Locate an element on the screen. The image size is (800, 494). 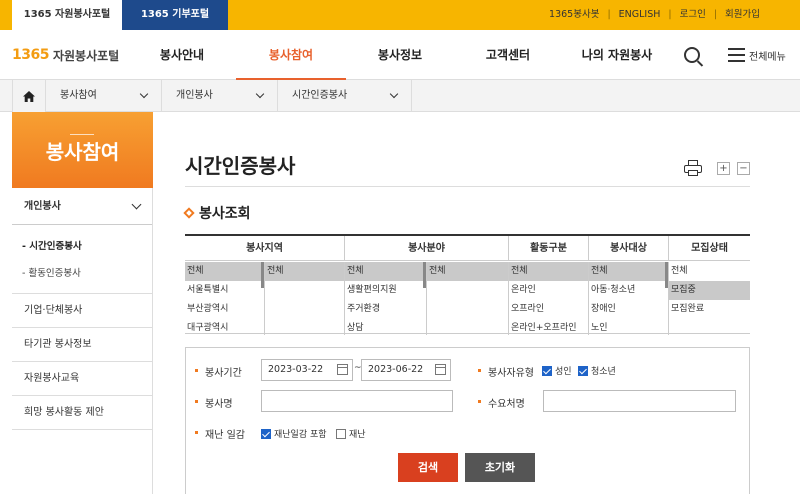
nav-customer-center: 고객센터 is located at coordinates (508, 55).